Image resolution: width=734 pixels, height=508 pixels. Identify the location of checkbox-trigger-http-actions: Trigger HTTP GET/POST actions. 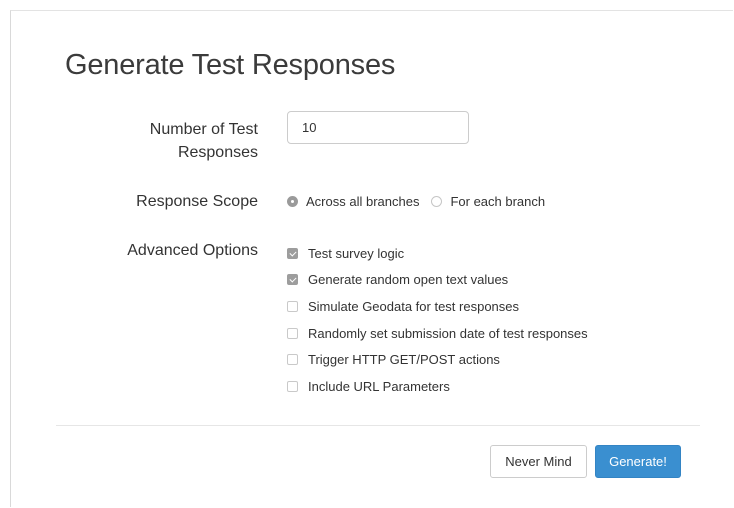
(437, 359).